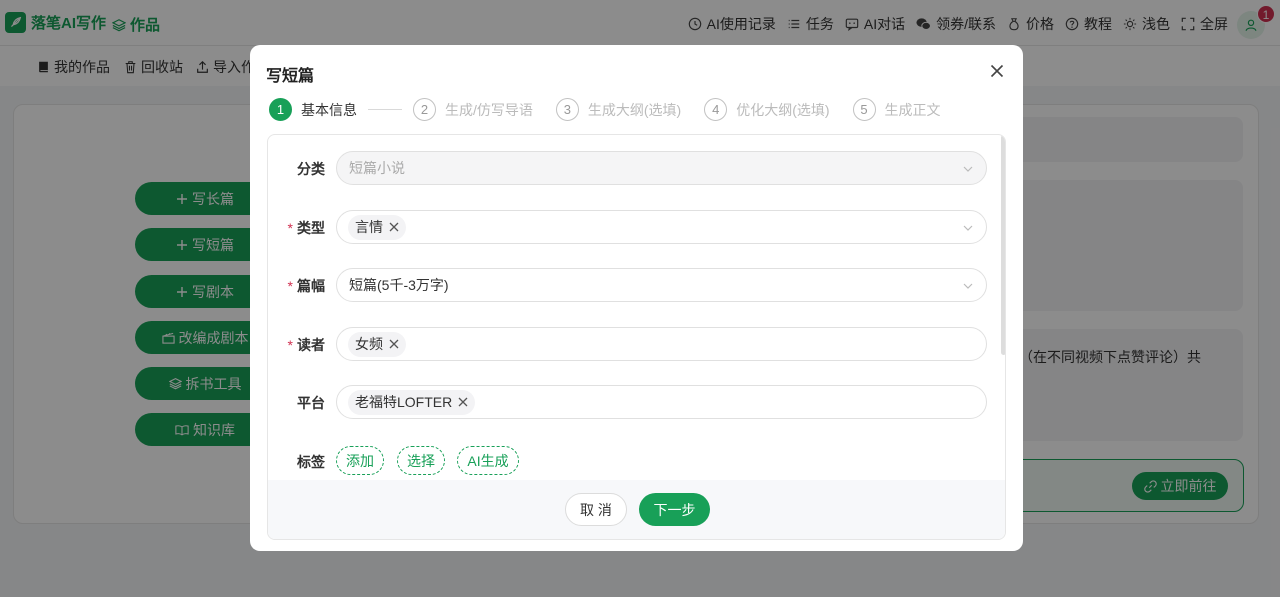 The height and width of the screenshot is (597, 1280). Describe the element at coordinates (369, 227) in the screenshot. I see `tag-text: 言情` at that location.